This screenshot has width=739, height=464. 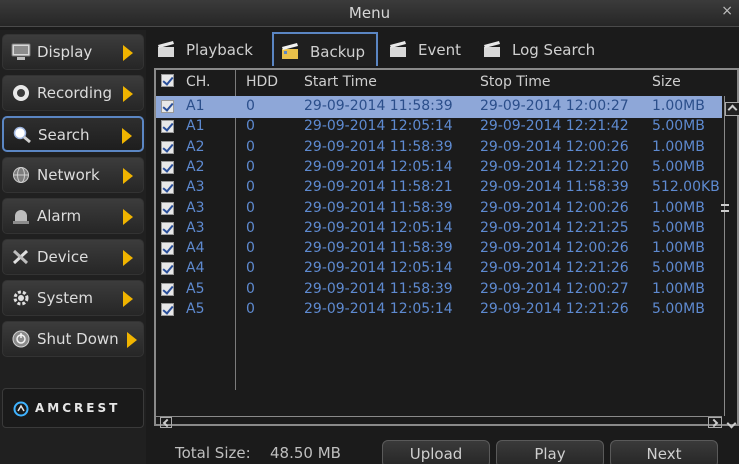 What do you see at coordinates (325, 49) in the screenshot?
I see `tab-backup: Backup` at bounding box center [325, 49].